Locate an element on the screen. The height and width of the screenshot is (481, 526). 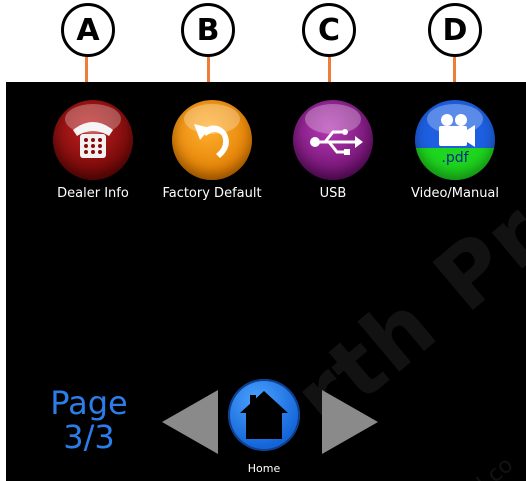
home-label: Home is located at coordinates (264, 468).